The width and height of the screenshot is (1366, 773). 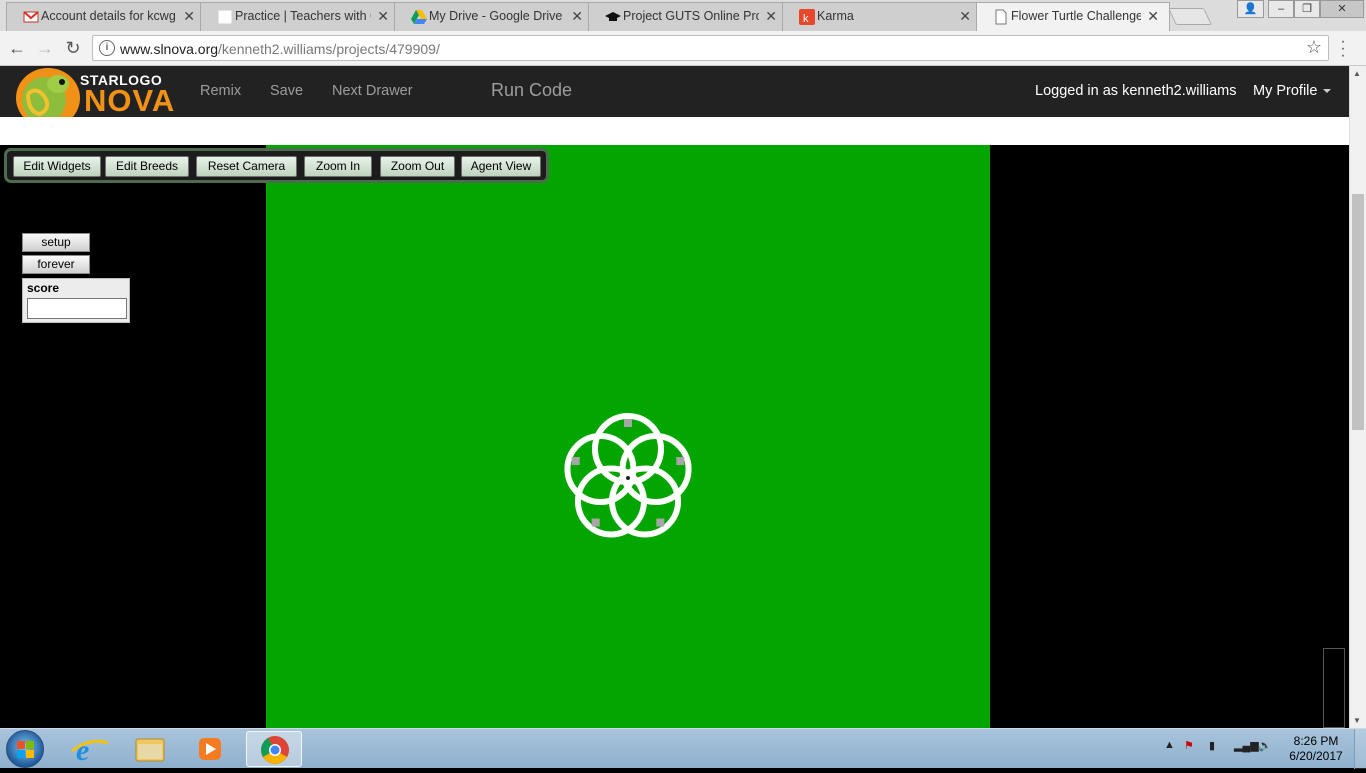 I want to click on reset-camera-button: Reset Camera, so click(x=246, y=166).